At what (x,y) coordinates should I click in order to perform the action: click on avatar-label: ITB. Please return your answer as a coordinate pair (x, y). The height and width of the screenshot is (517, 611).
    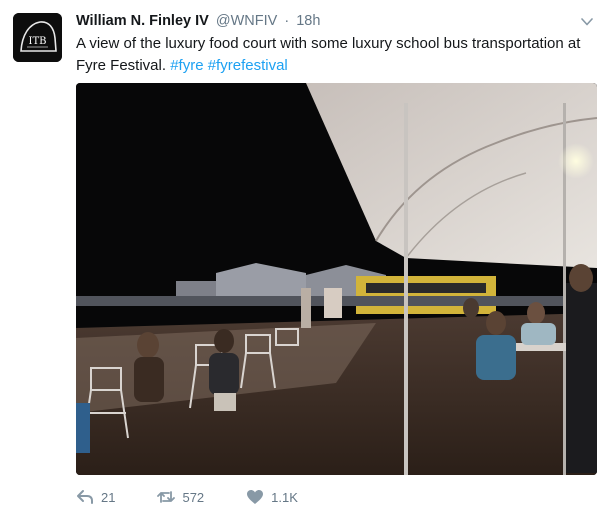
    Looking at the image, I should click on (38, 41).